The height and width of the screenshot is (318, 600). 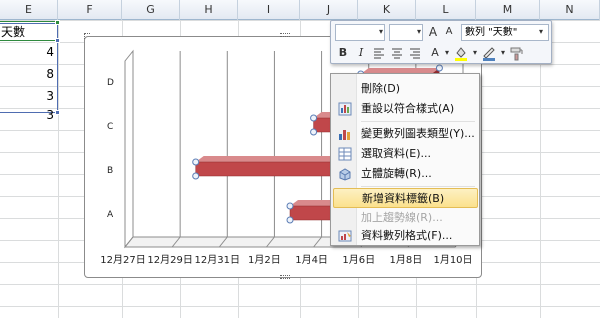 What do you see at coordinates (151, 10) in the screenshot?
I see `column-header-g: G` at bounding box center [151, 10].